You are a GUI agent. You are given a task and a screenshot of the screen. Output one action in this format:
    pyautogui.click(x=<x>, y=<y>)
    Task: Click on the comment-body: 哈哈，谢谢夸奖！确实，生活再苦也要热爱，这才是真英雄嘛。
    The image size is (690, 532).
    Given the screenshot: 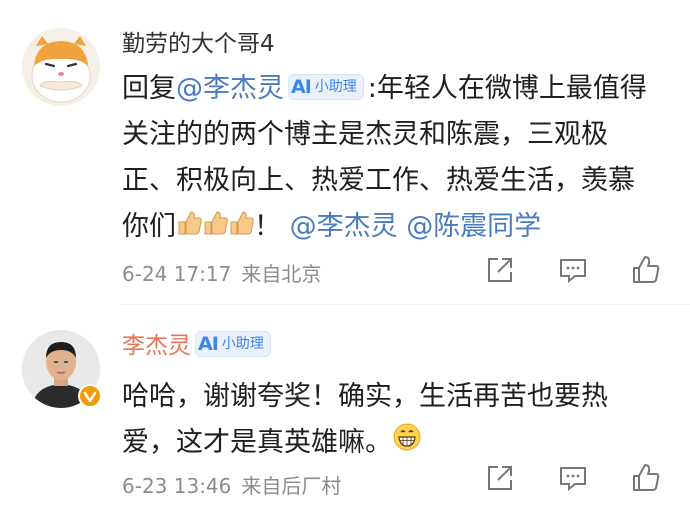 What is the action you would take?
    pyautogui.click(x=387, y=420)
    